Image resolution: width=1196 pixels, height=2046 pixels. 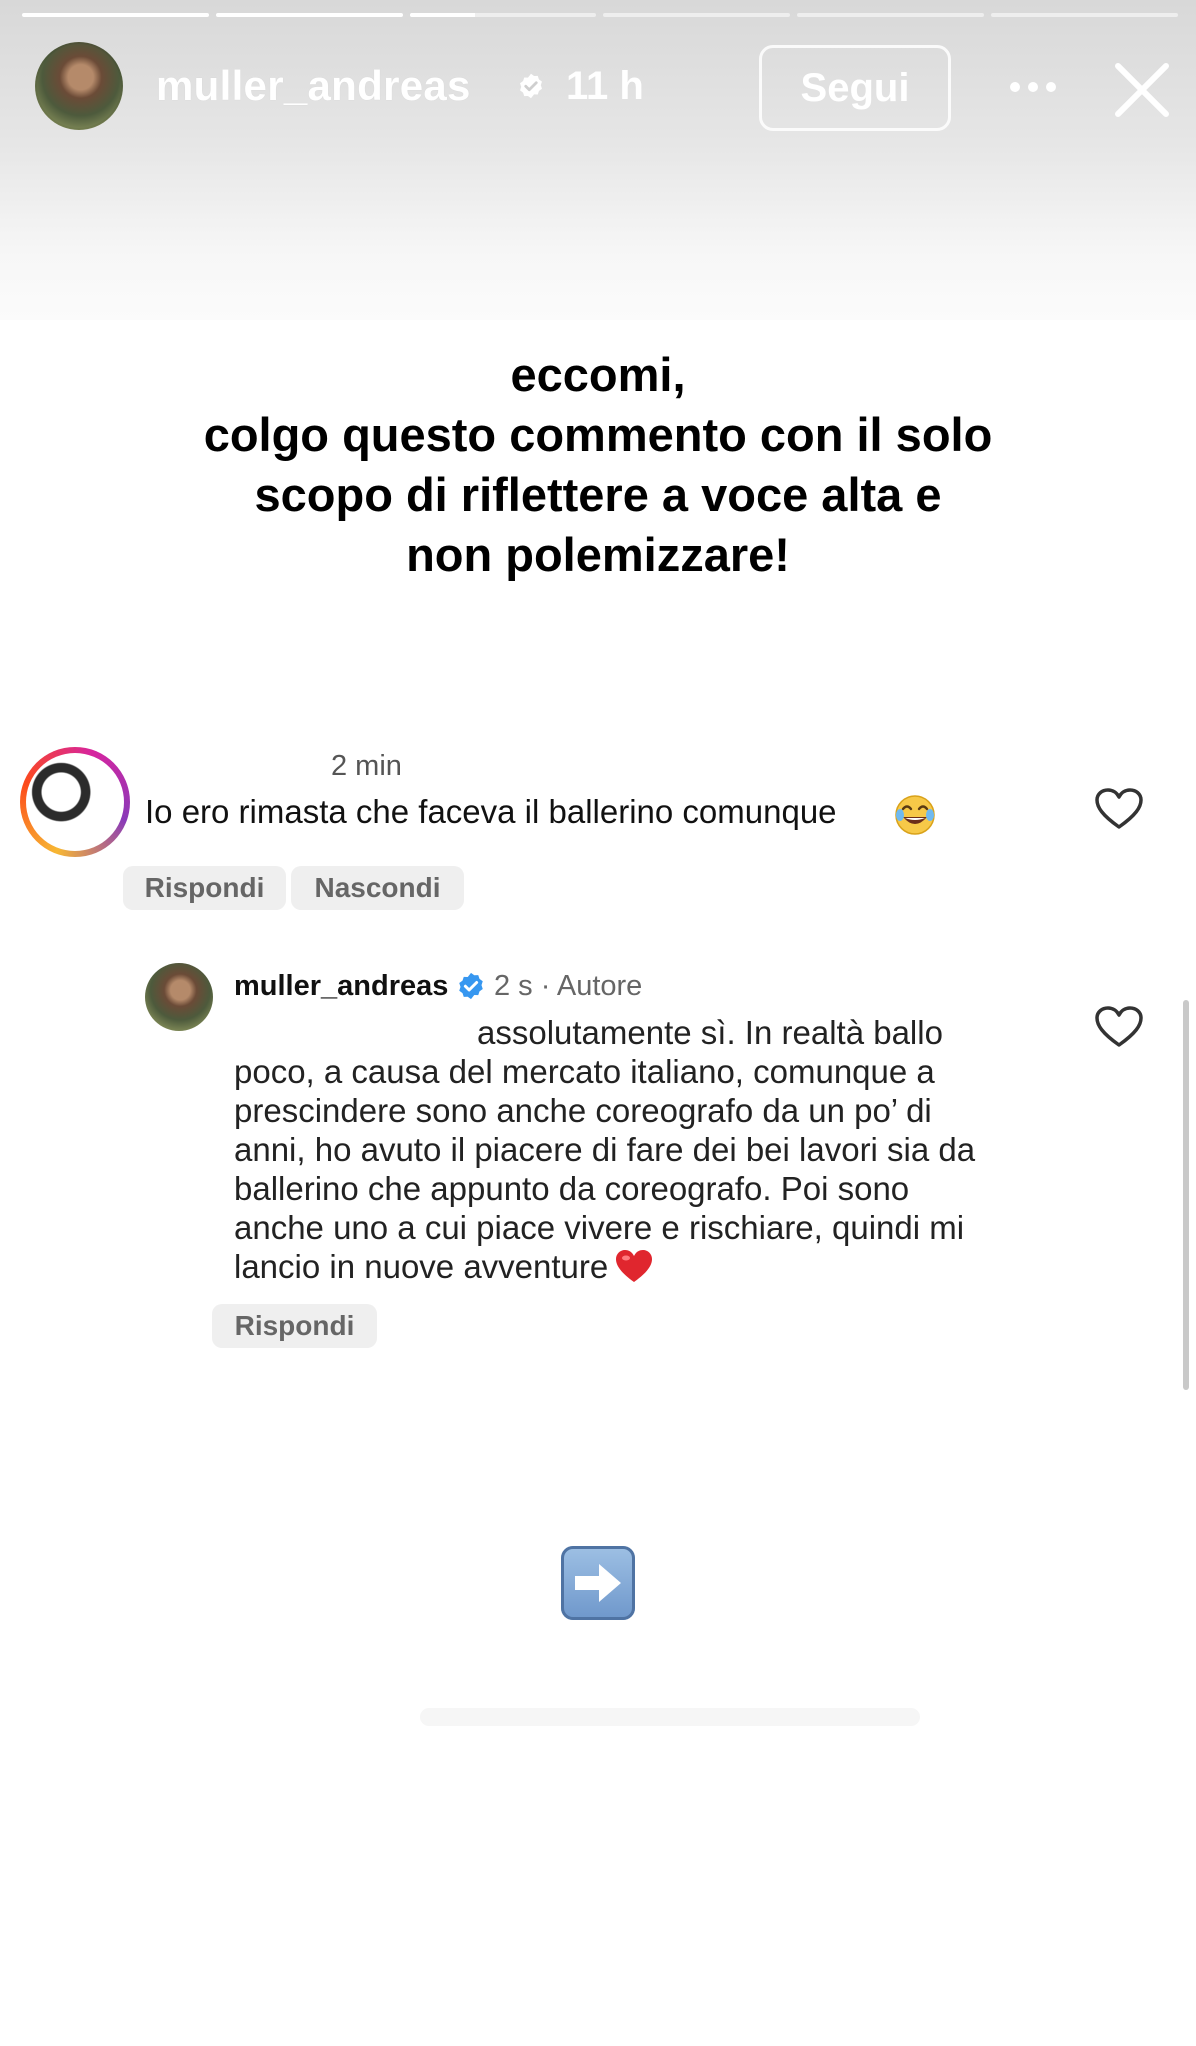 I want to click on profile-avatar, so click(x=79, y=86).